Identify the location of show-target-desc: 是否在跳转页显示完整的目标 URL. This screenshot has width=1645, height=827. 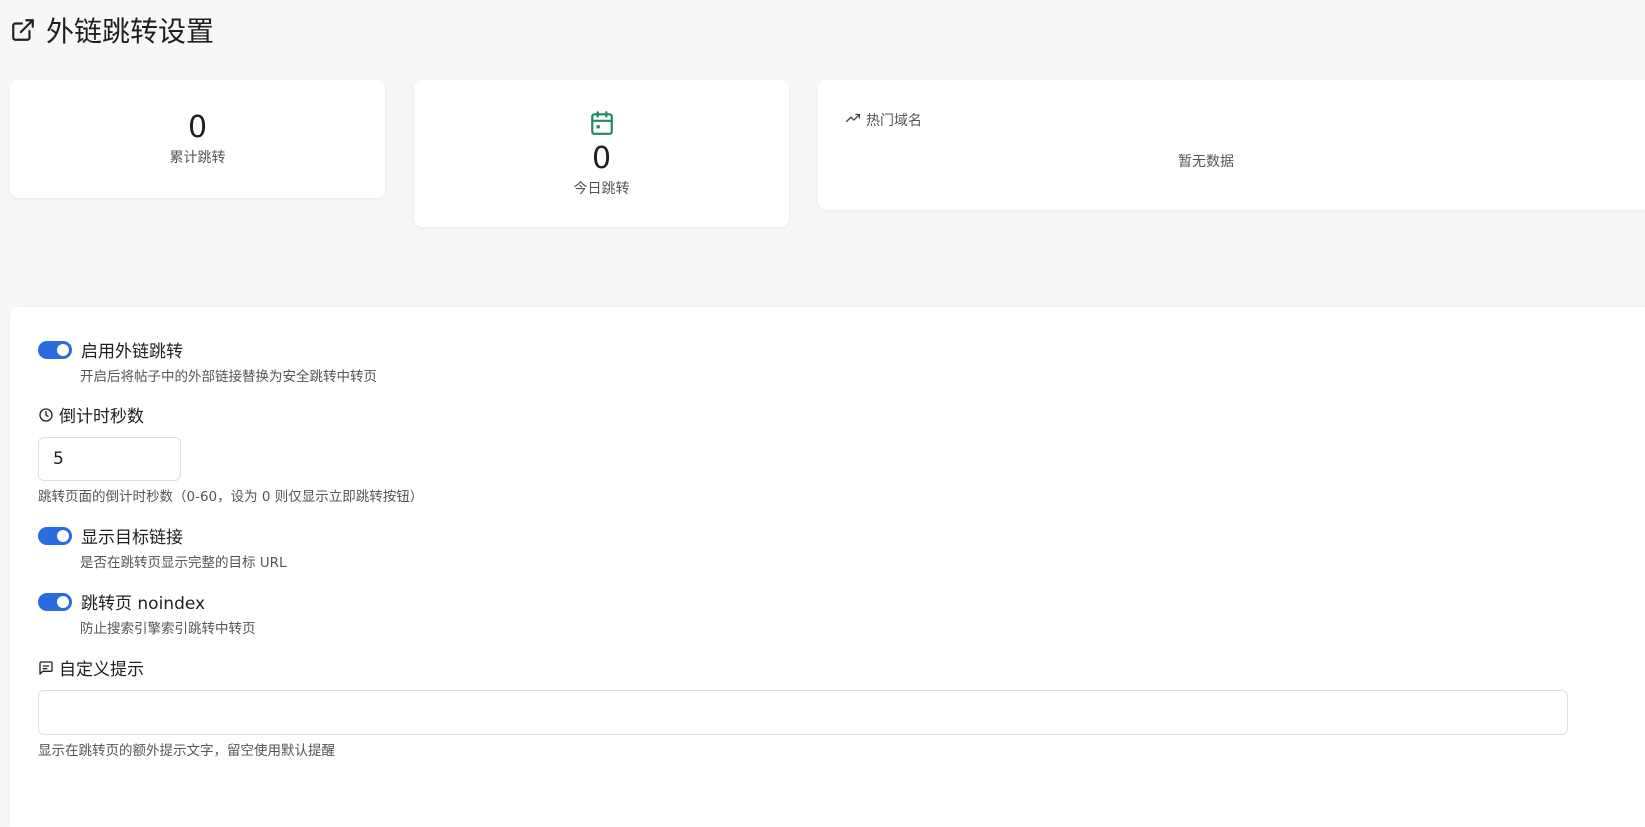
(183, 563).